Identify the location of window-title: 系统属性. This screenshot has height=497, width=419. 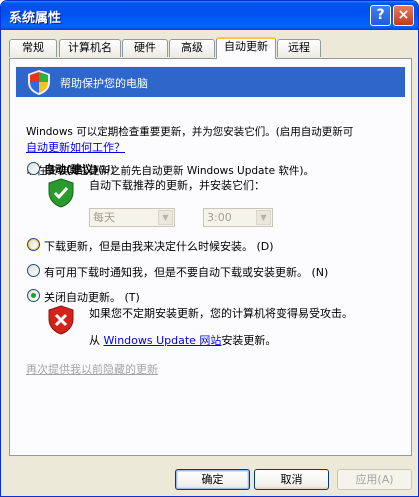
(35, 18).